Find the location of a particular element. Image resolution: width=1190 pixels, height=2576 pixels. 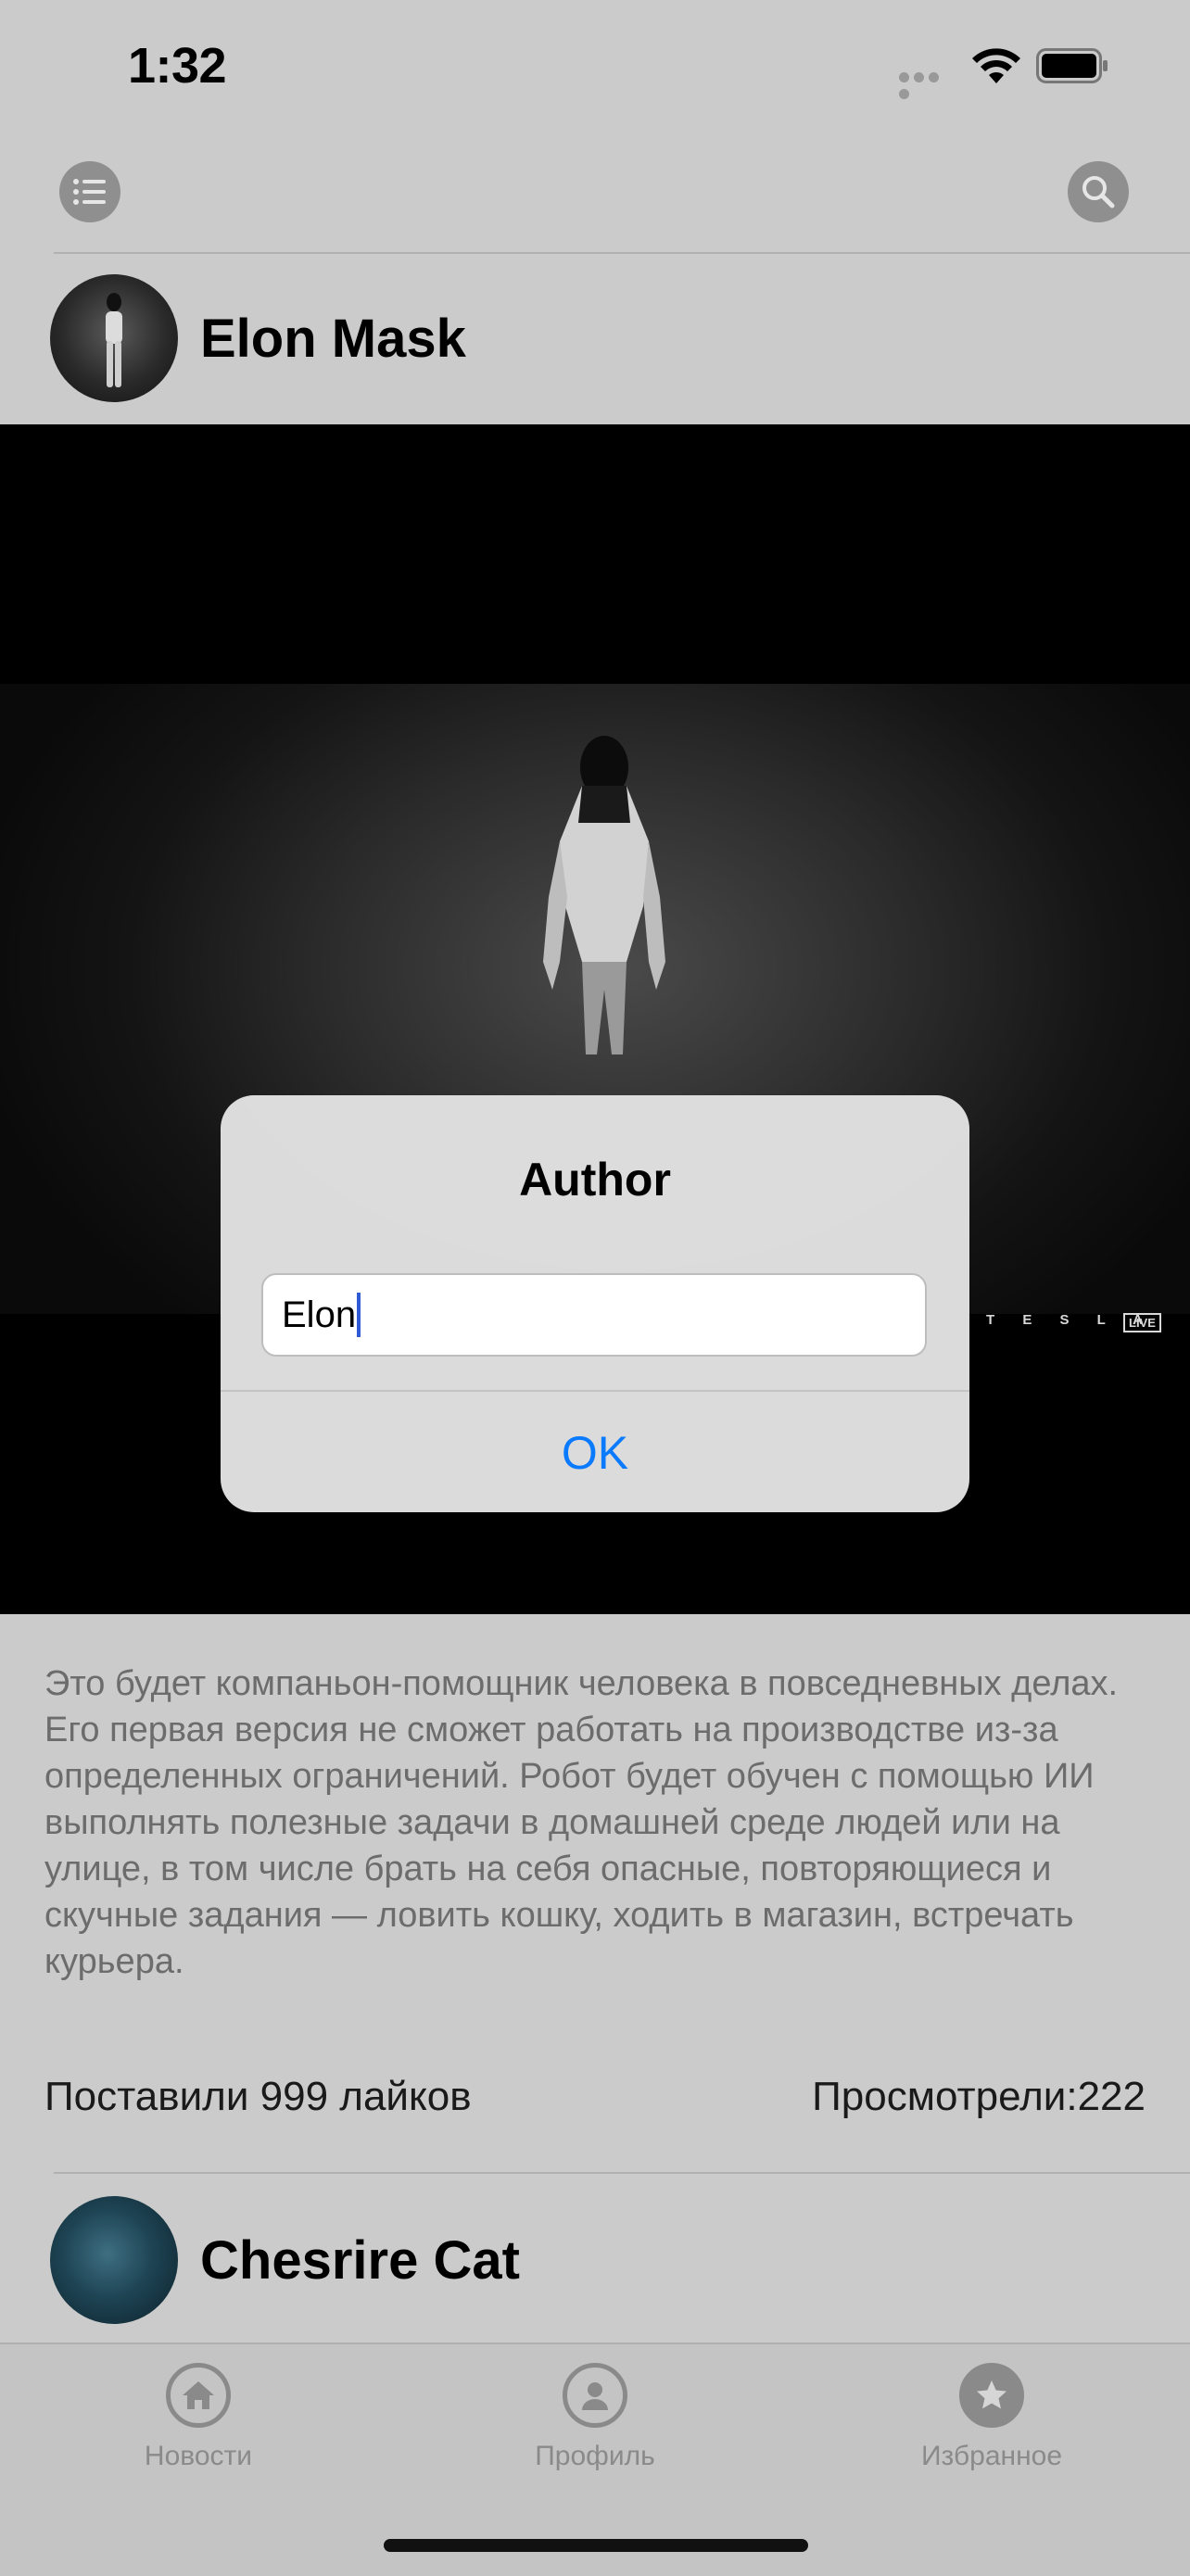

live-badge: LIVE is located at coordinates (1142, 1322).